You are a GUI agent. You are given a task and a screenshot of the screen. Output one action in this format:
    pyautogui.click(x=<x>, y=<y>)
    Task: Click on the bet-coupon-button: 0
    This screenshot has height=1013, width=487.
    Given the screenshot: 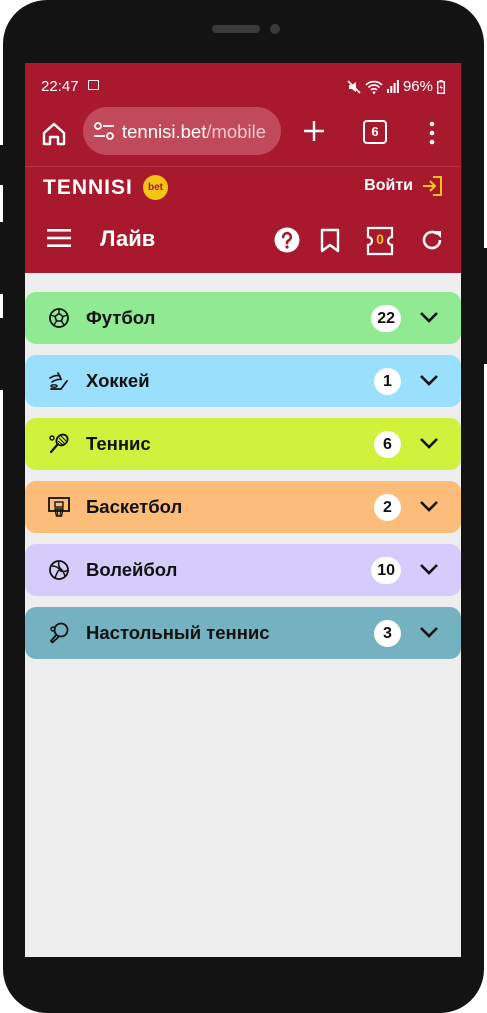 What is the action you would take?
    pyautogui.click(x=380, y=241)
    